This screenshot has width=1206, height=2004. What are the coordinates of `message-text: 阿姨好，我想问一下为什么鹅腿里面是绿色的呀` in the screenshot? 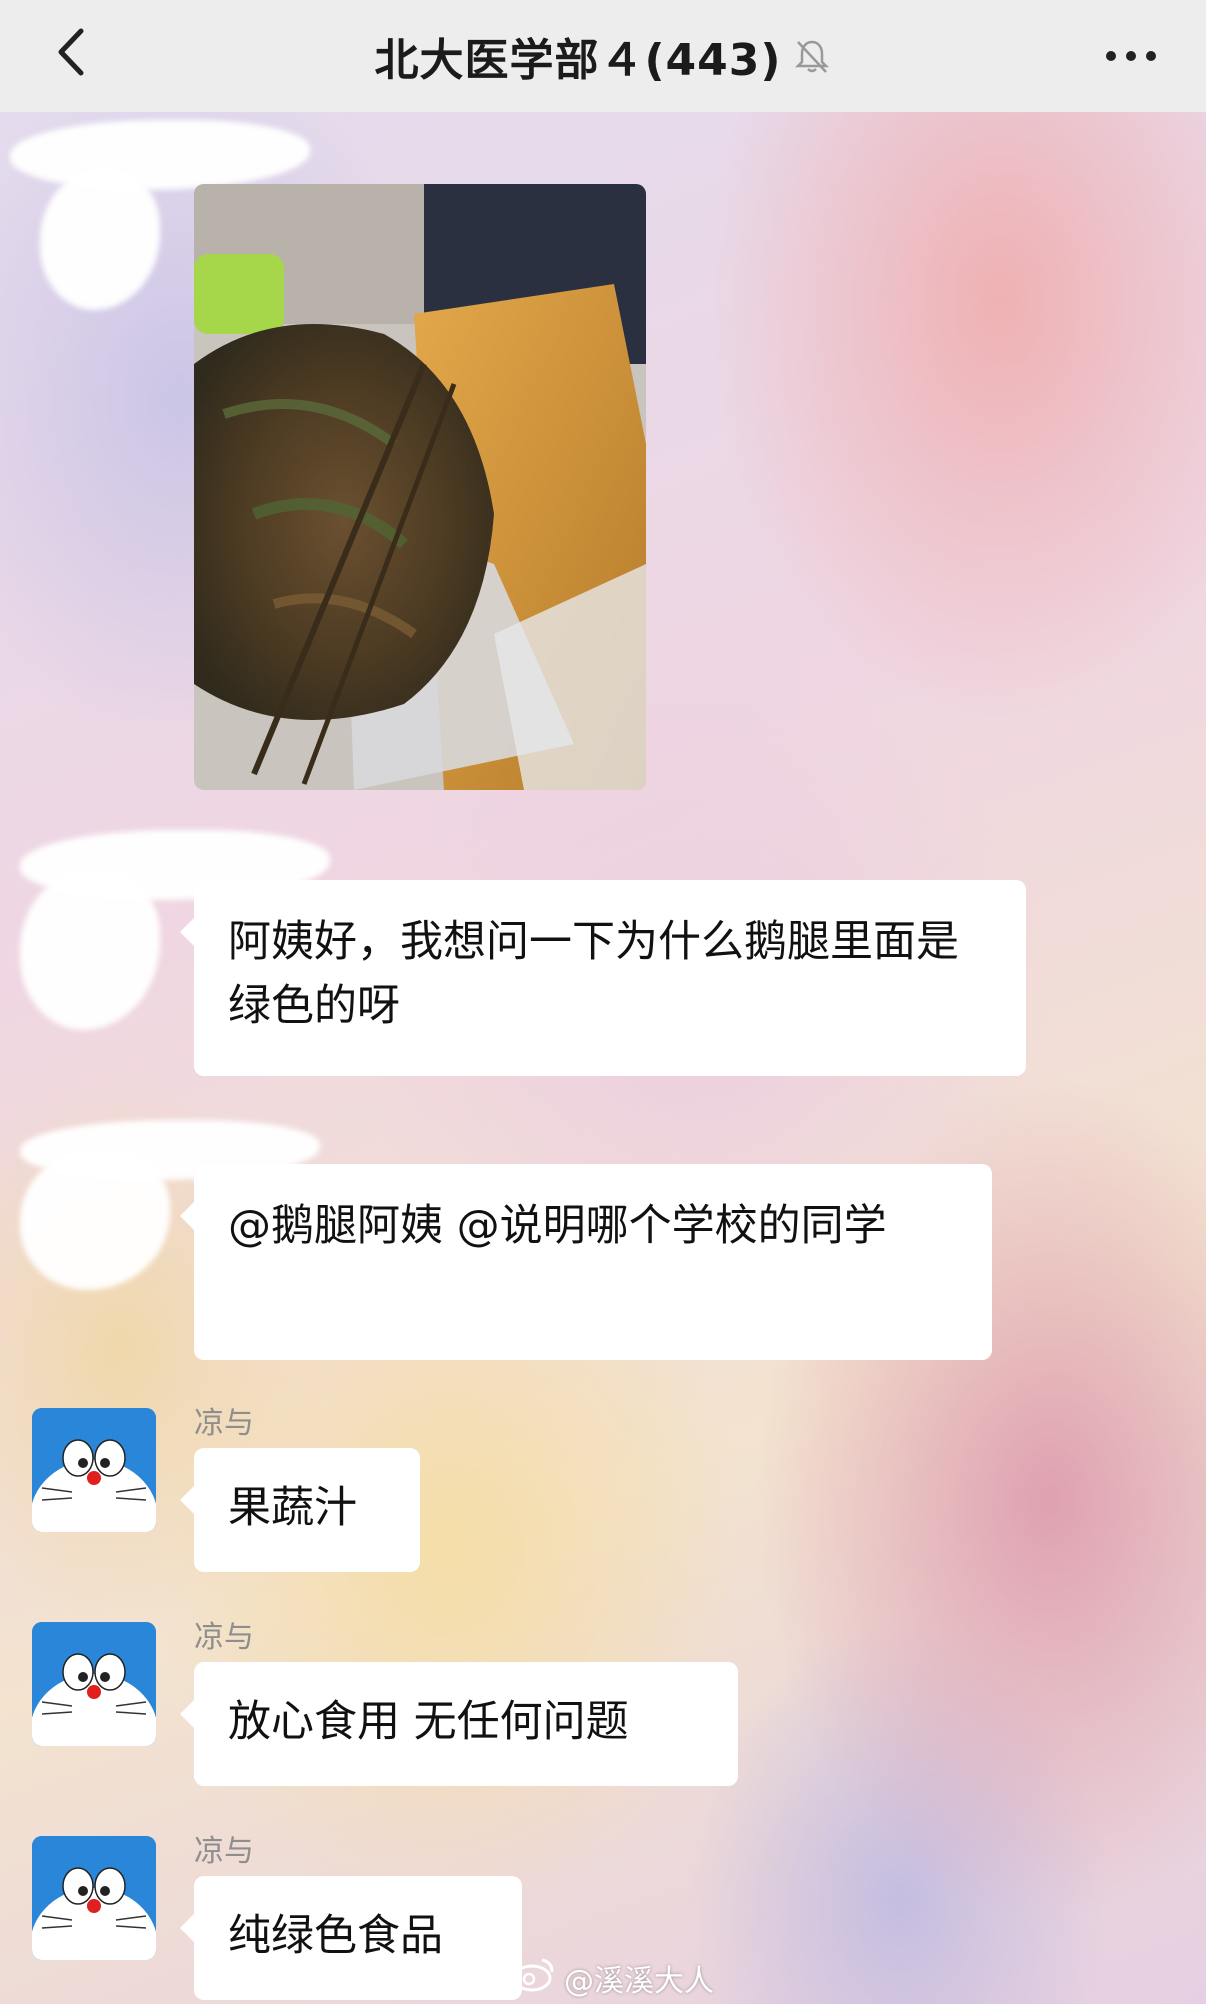 It's located at (593, 974).